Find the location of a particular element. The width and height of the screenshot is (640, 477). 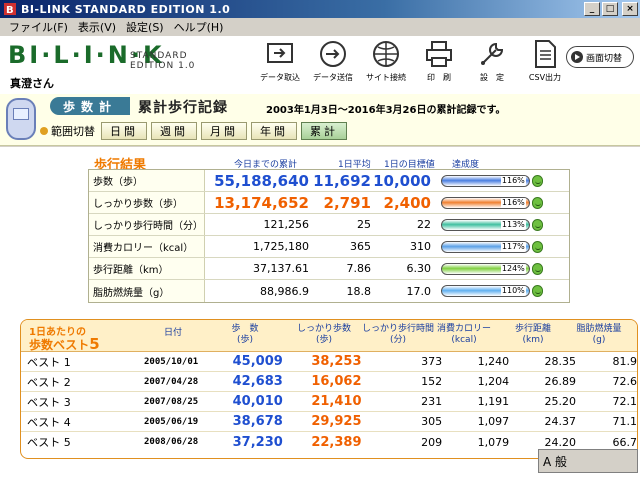

result-label: しっかり歩数（歩） is located at coordinates (147, 202).